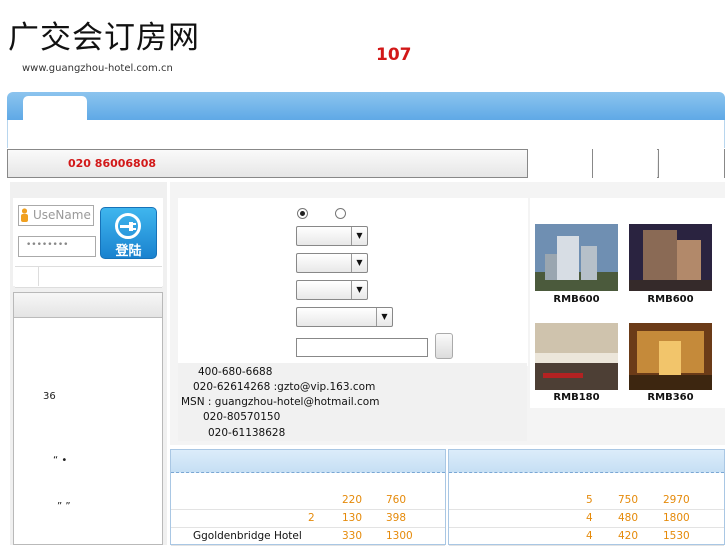 Image resolution: width=727 pixels, height=546 pixels. Describe the element at coordinates (628, 536) in the screenshot. I see `hotel-price-low: 420` at that location.